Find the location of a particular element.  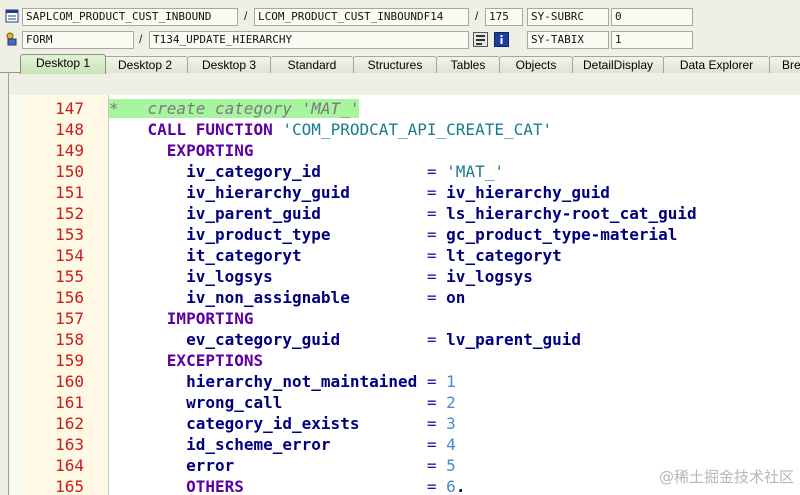

tab-desktop-3: Desktop 3 is located at coordinates (229, 64).